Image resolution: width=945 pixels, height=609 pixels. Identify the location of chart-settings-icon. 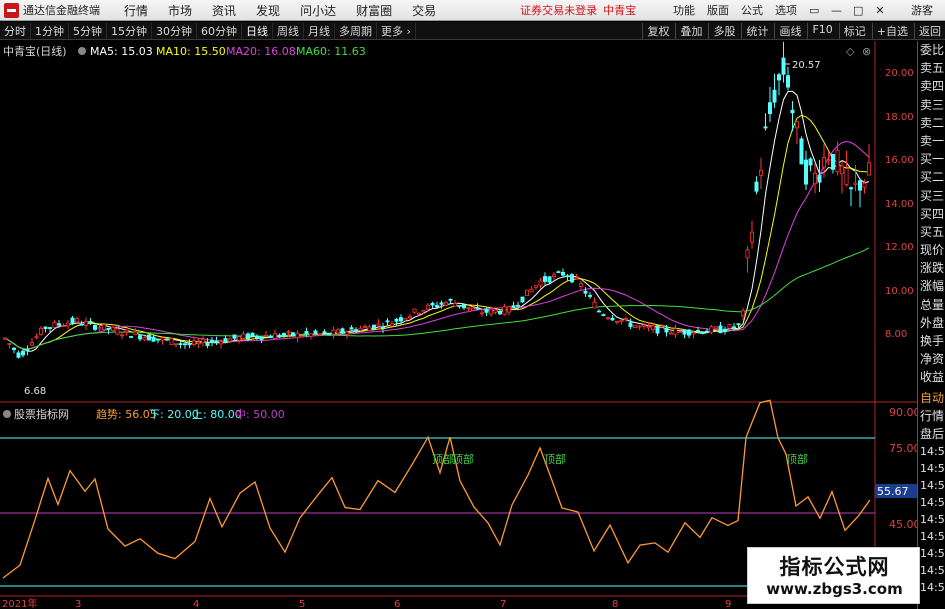
(82, 51).